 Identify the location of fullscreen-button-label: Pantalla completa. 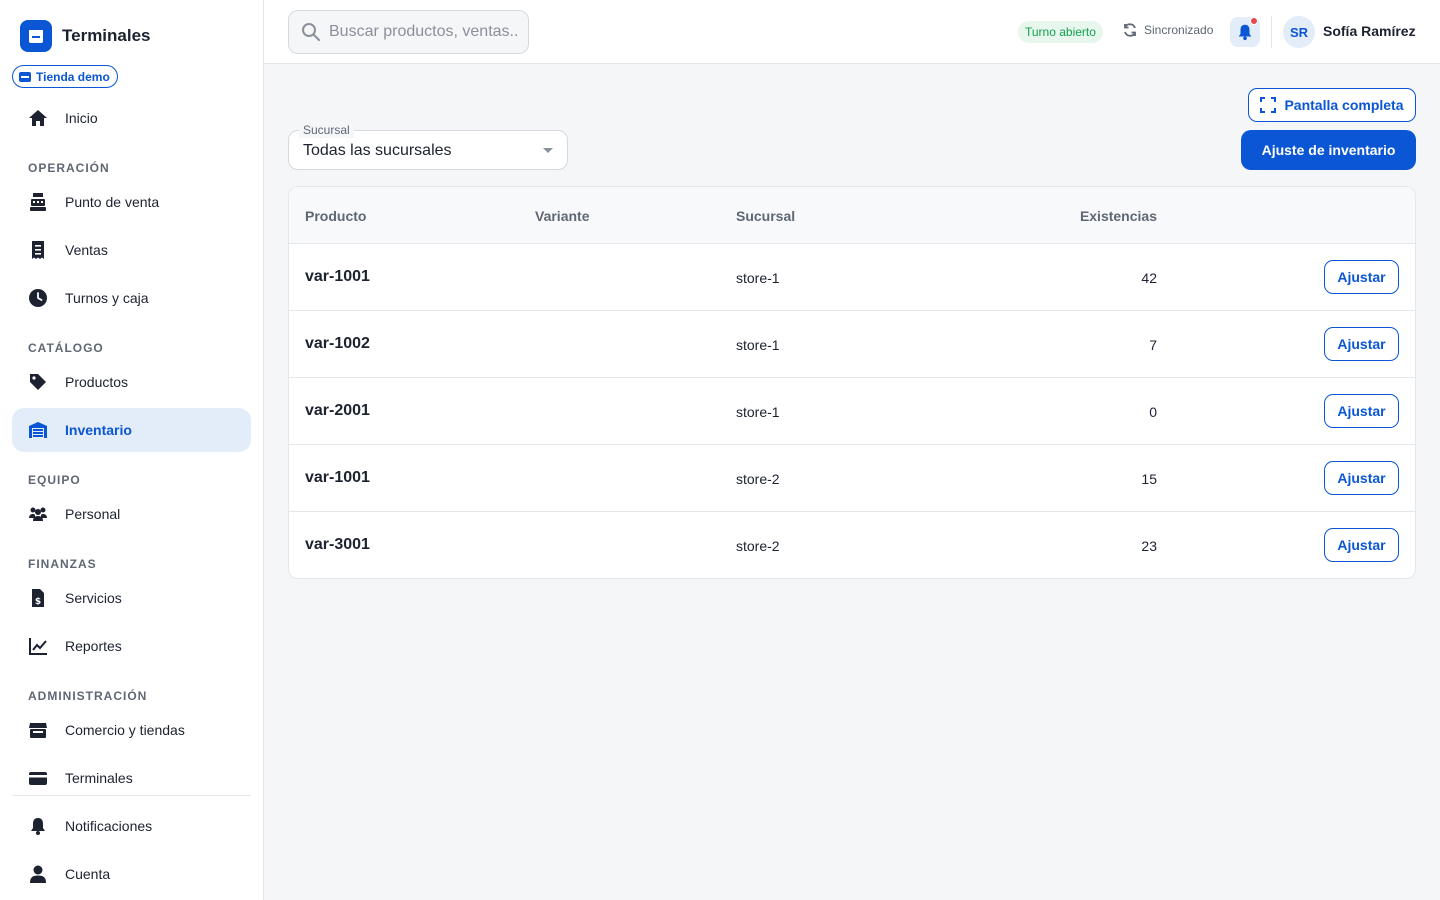
(1344, 105).